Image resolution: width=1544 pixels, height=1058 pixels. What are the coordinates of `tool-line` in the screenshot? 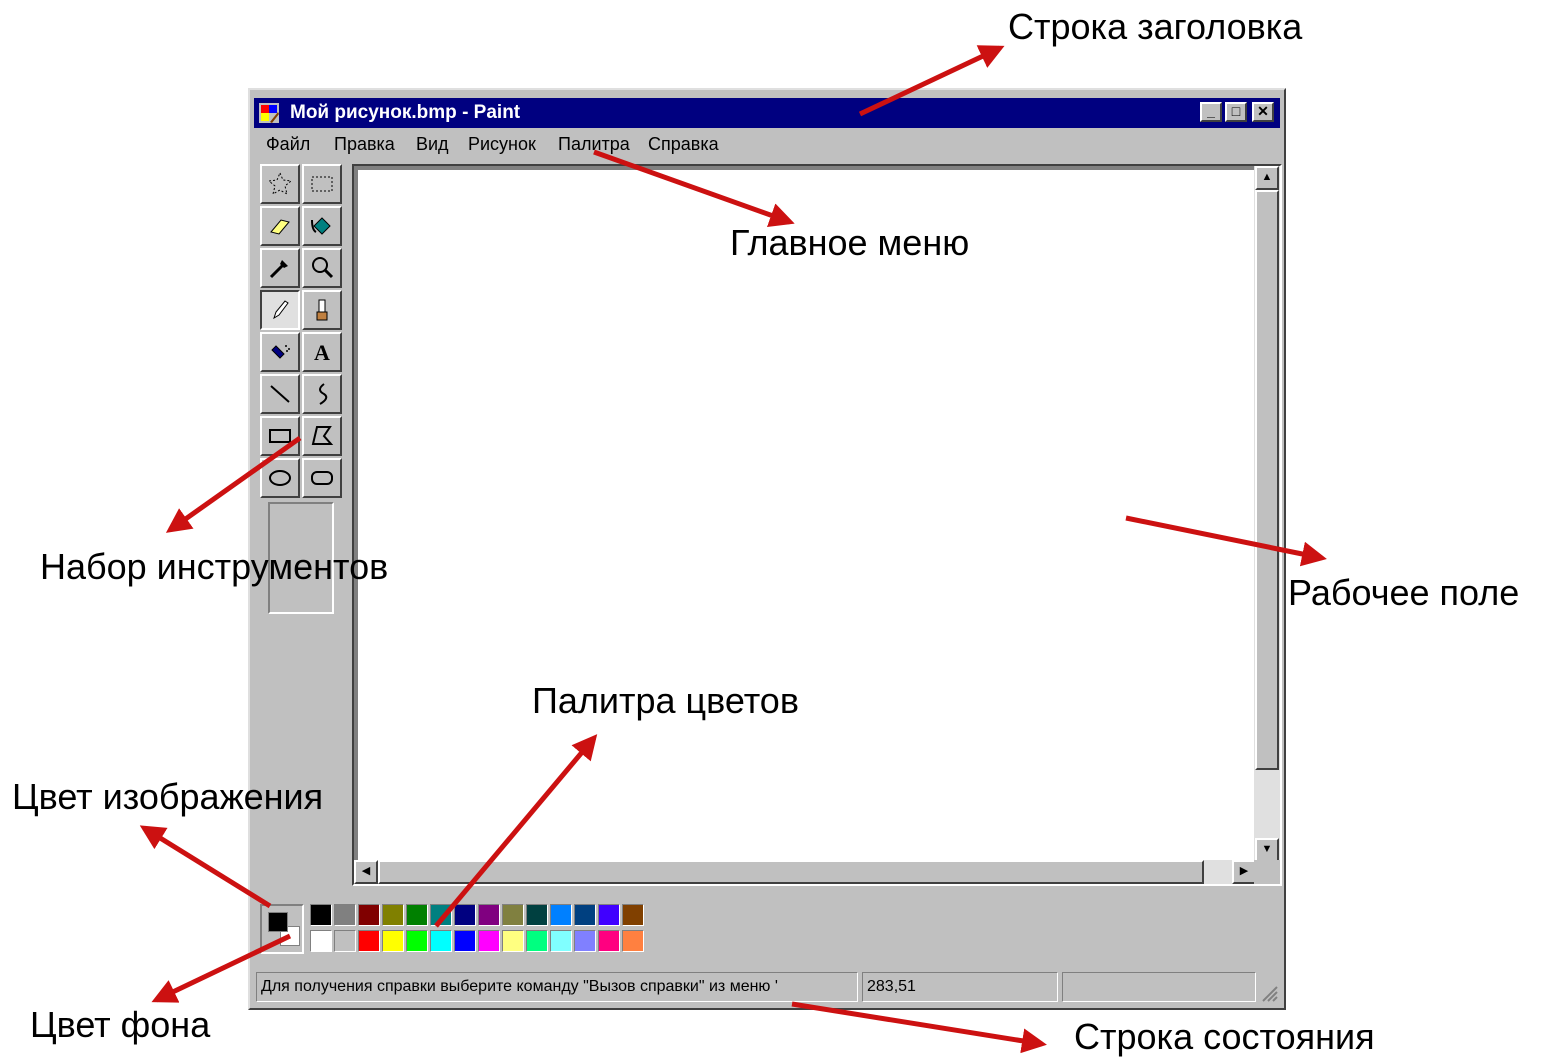 It's located at (280, 394).